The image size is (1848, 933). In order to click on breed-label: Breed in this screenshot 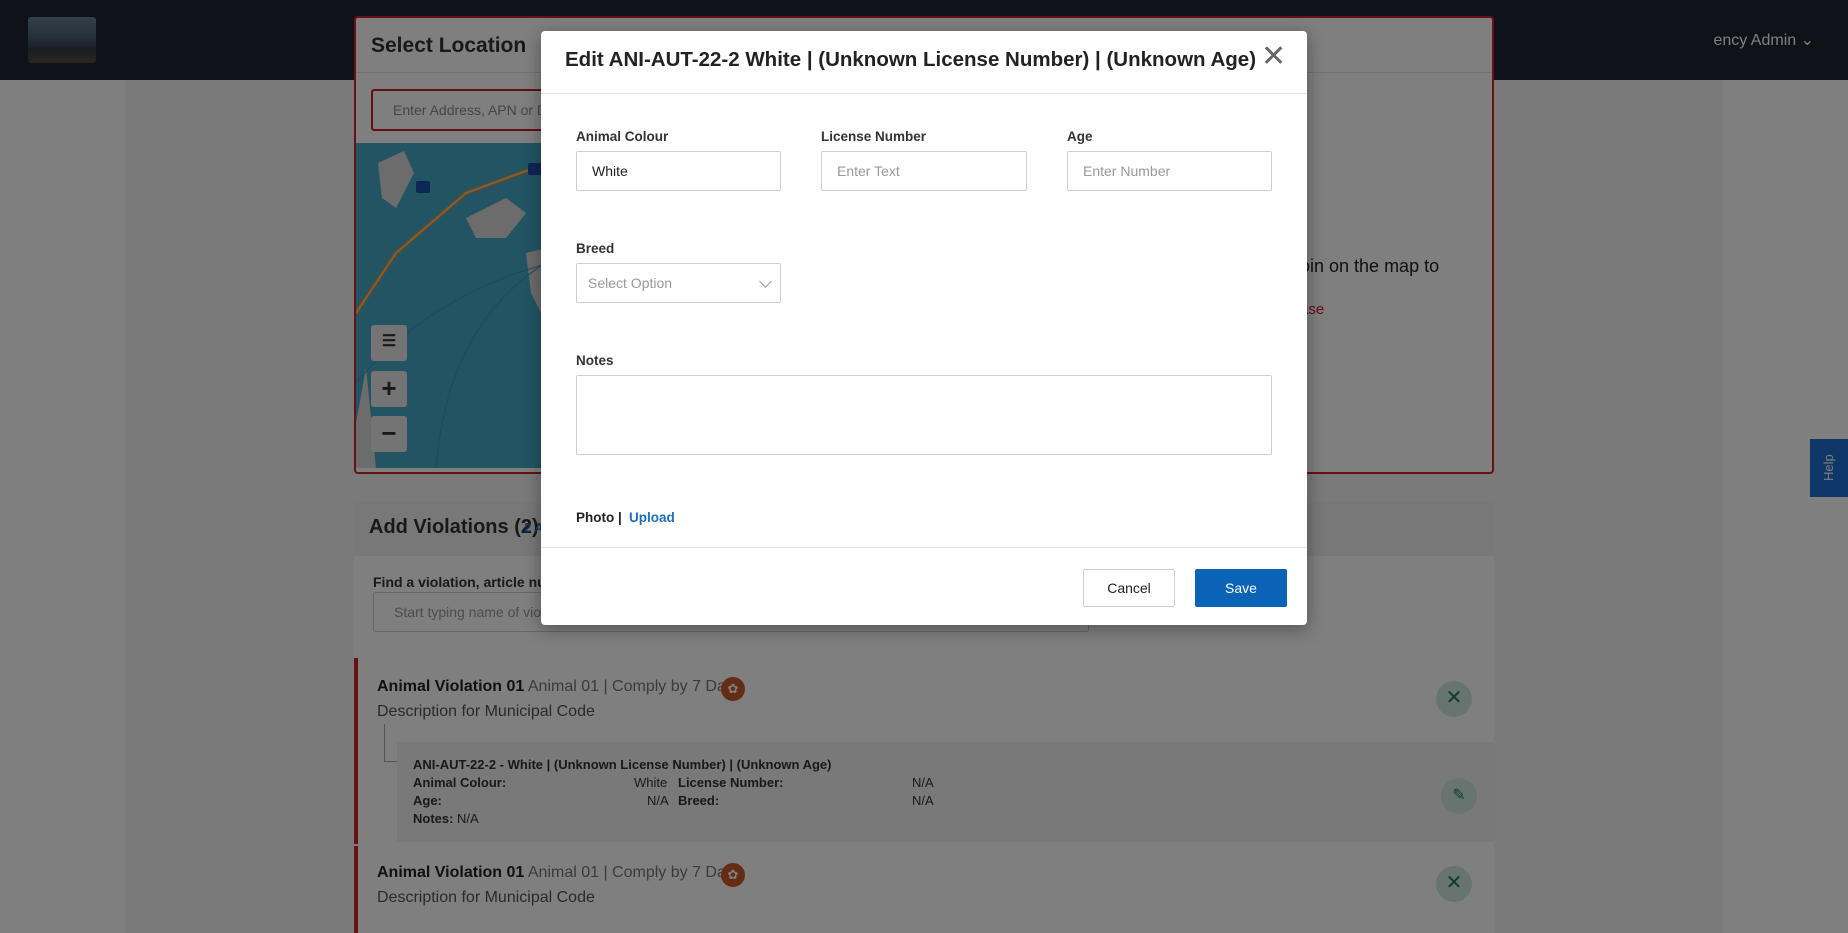, I will do `click(595, 248)`.